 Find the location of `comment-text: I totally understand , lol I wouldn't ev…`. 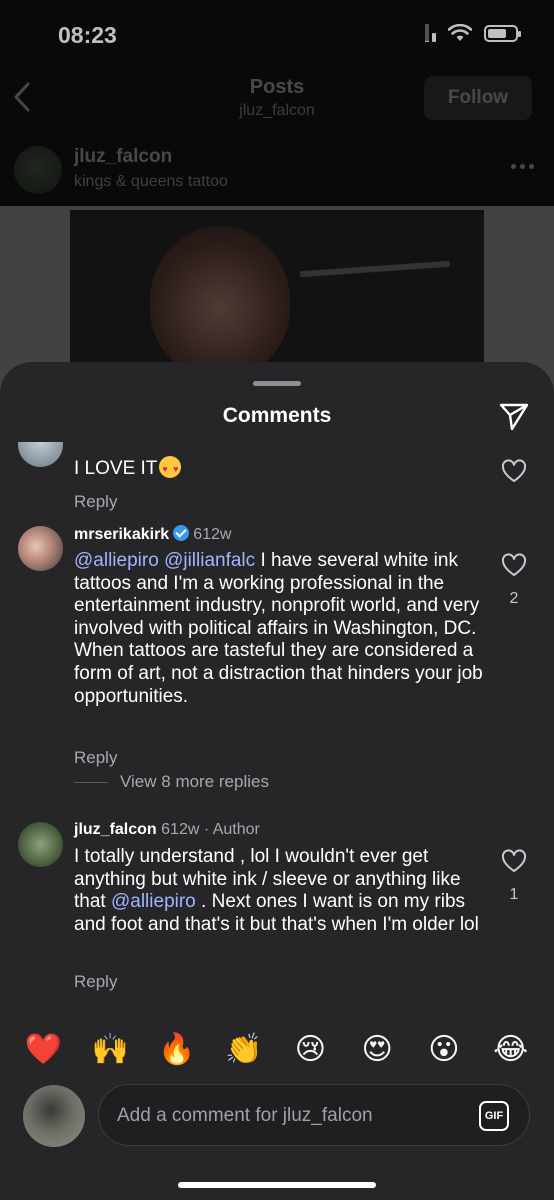

comment-text: I totally understand , lol I wouldn't ev… is located at coordinates (276, 890).